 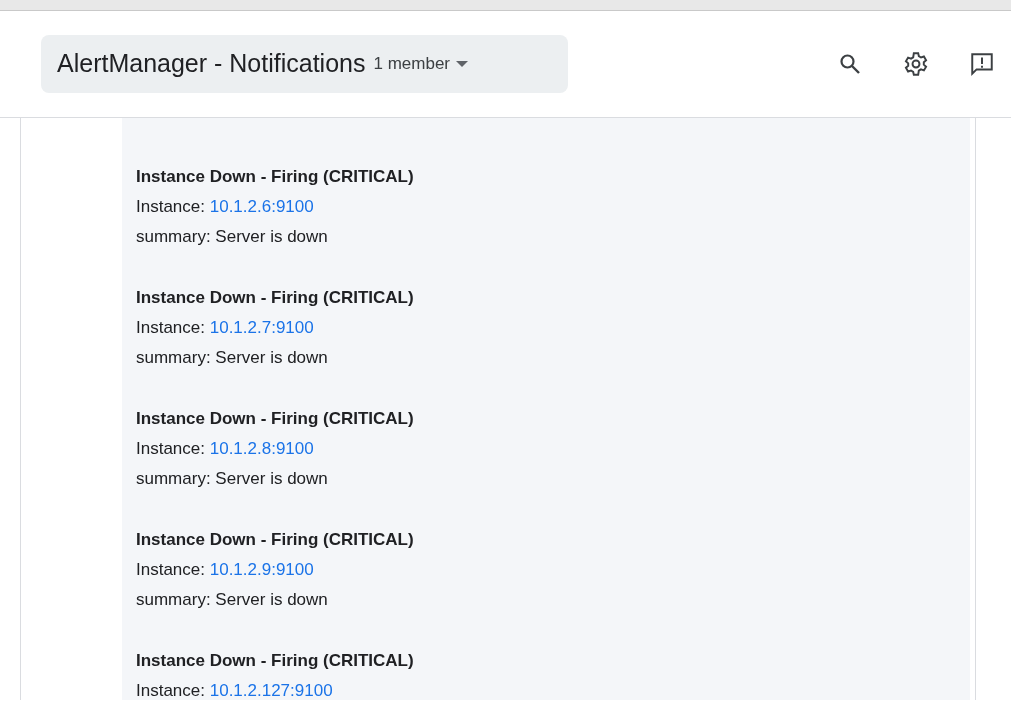 What do you see at coordinates (462, 64) in the screenshot?
I see `caret-icon` at bounding box center [462, 64].